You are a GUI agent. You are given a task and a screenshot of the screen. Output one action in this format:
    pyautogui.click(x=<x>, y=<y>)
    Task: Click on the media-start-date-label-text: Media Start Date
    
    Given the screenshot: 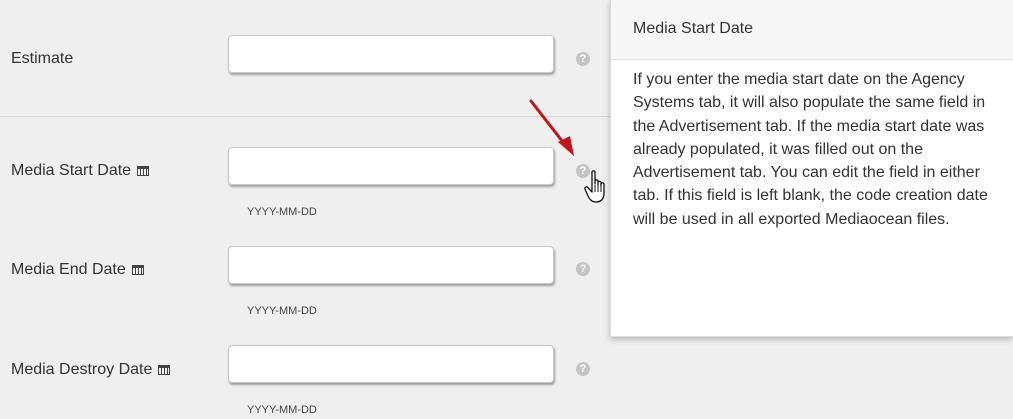 What is the action you would take?
    pyautogui.click(x=71, y=170)
    